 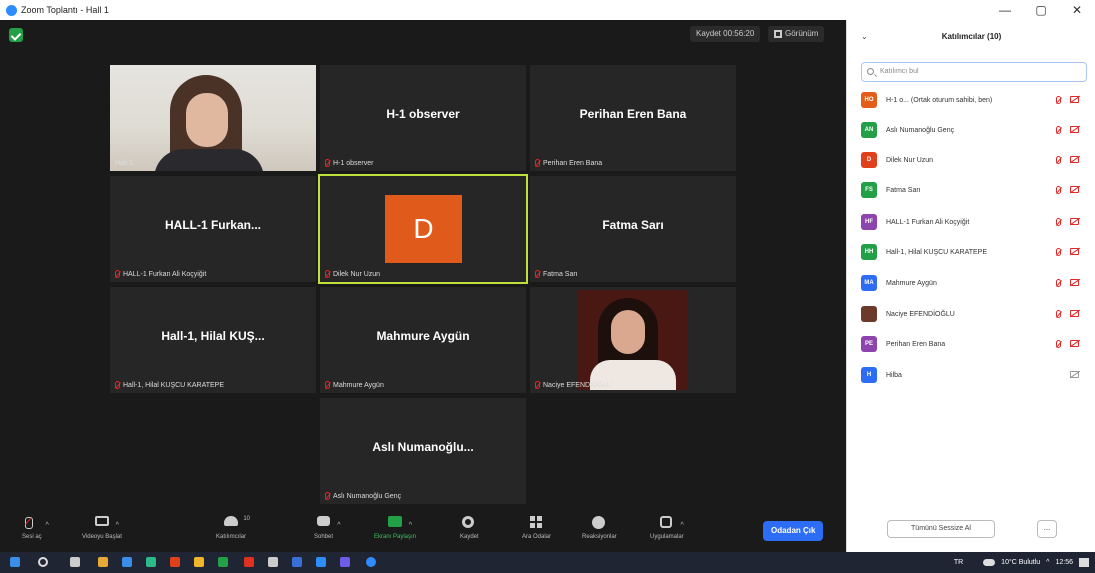 What do you see at coordinates (671, 523) in the screenshot?
I see `apps-icon: ^` at bounding box center [671, 523].